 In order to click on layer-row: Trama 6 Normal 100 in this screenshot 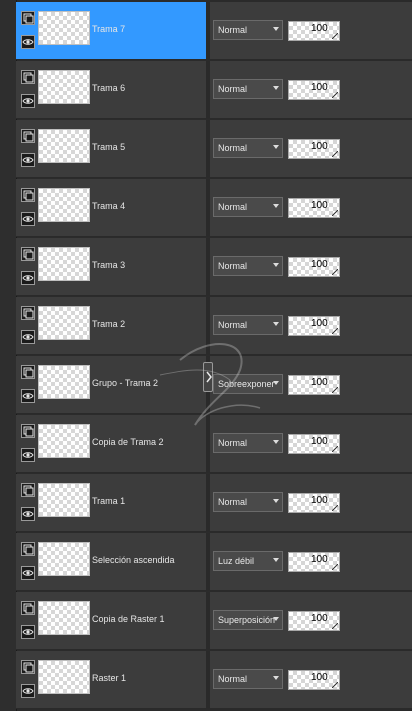, I will do `click(214, 90)`.